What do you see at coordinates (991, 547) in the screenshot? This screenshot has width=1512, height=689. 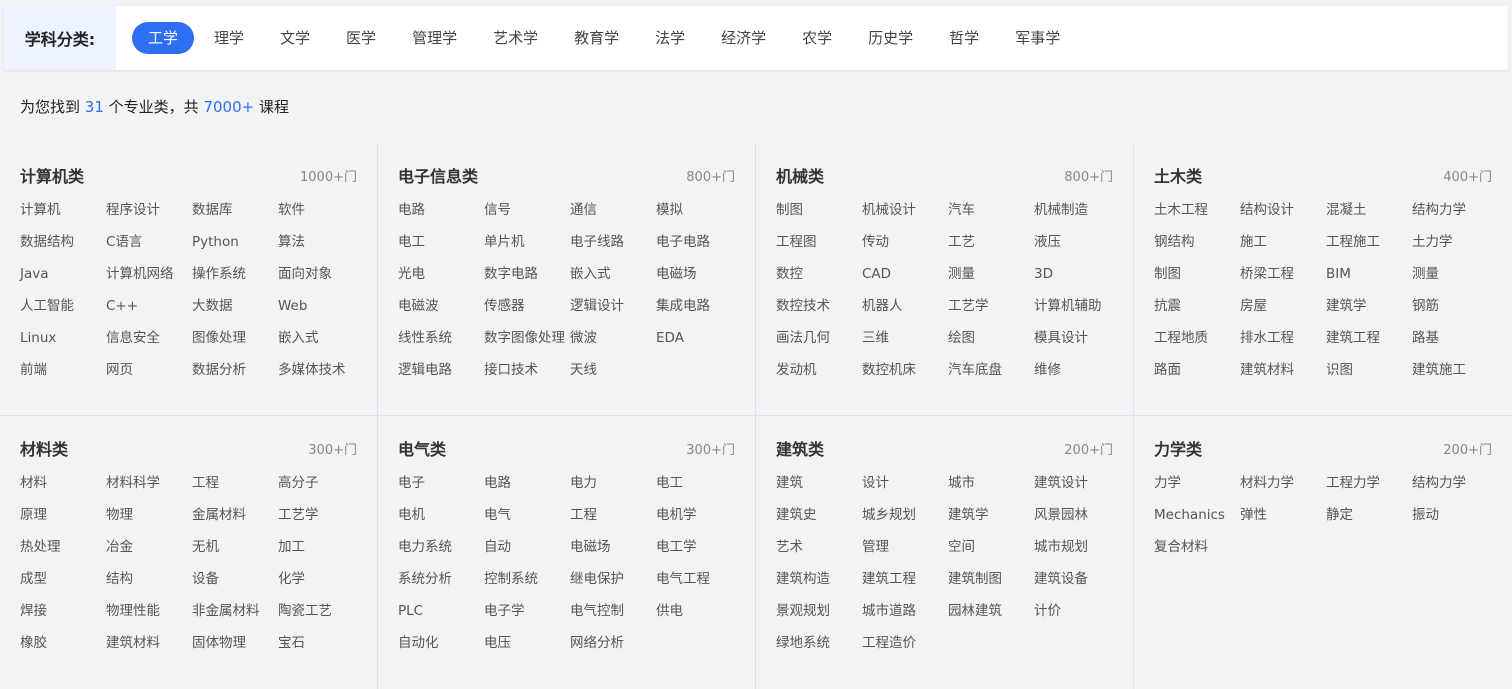 I see `subject-link: 空间` at bounding box center [991, 547].